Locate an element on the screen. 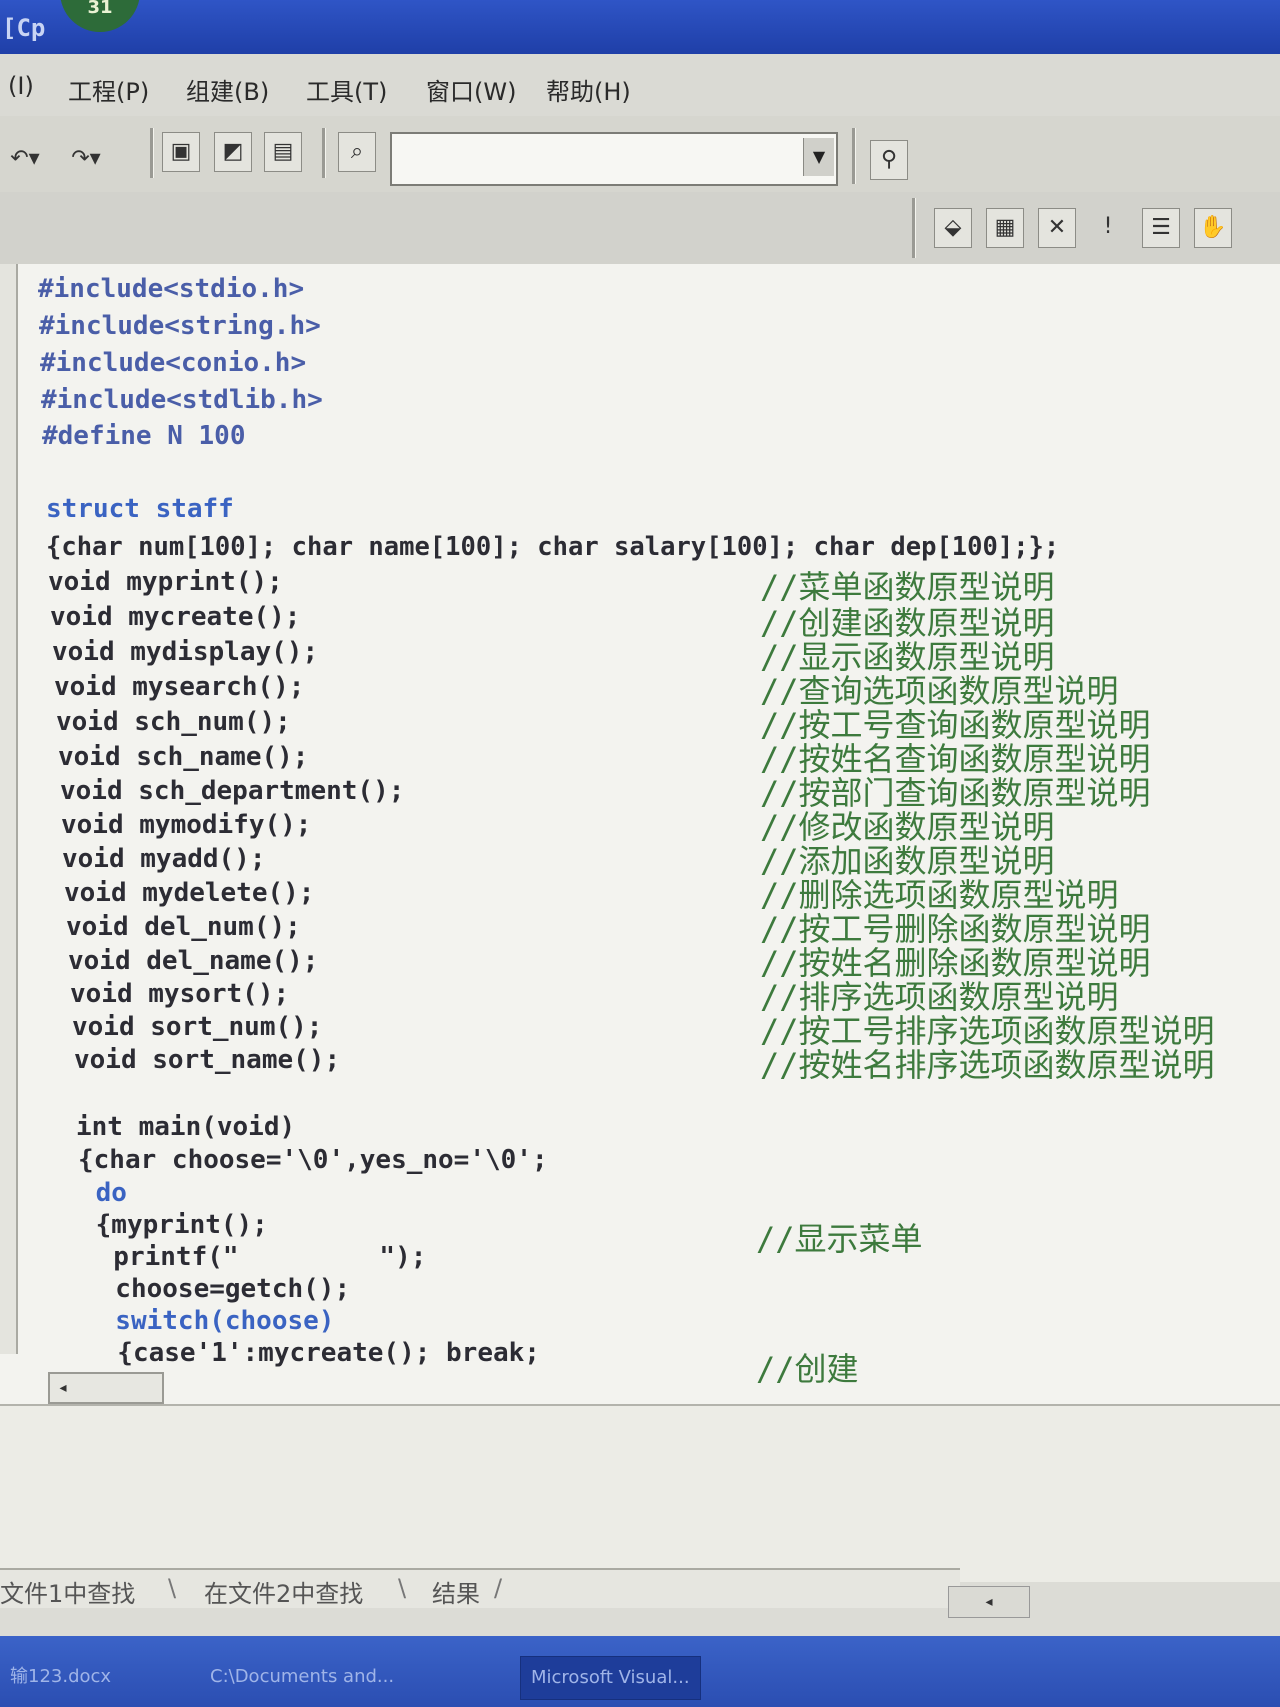  code-line: {myprint(); is located at coordinates (174, 1225).